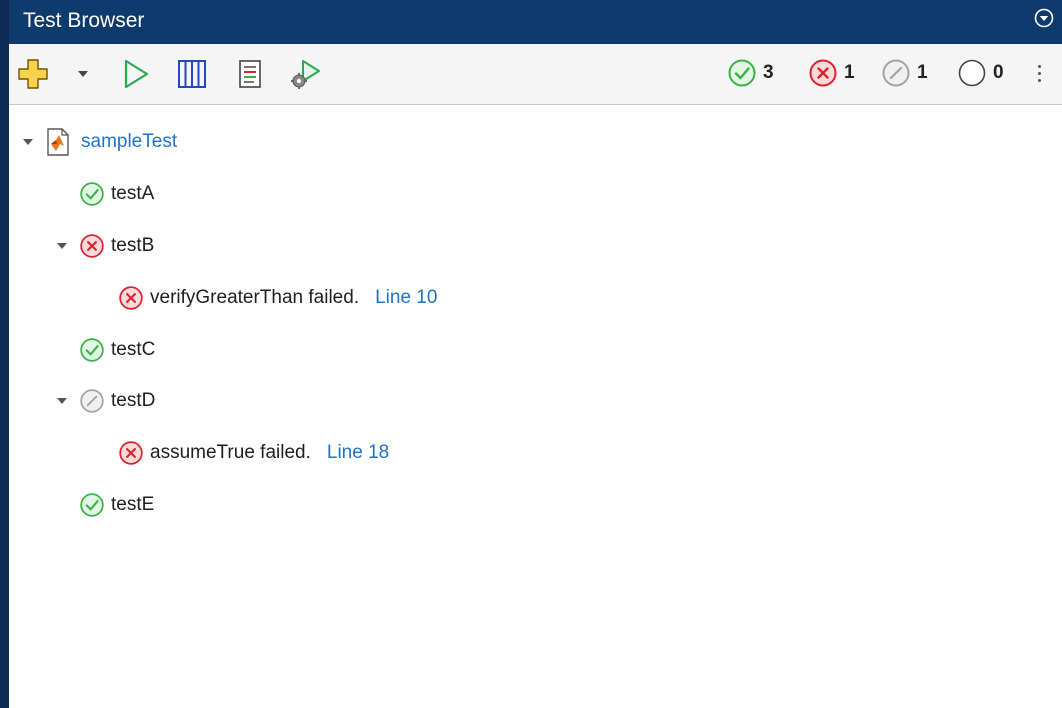  I want to click on tree-root-sampletest: sampleTest, so click(99, 142).